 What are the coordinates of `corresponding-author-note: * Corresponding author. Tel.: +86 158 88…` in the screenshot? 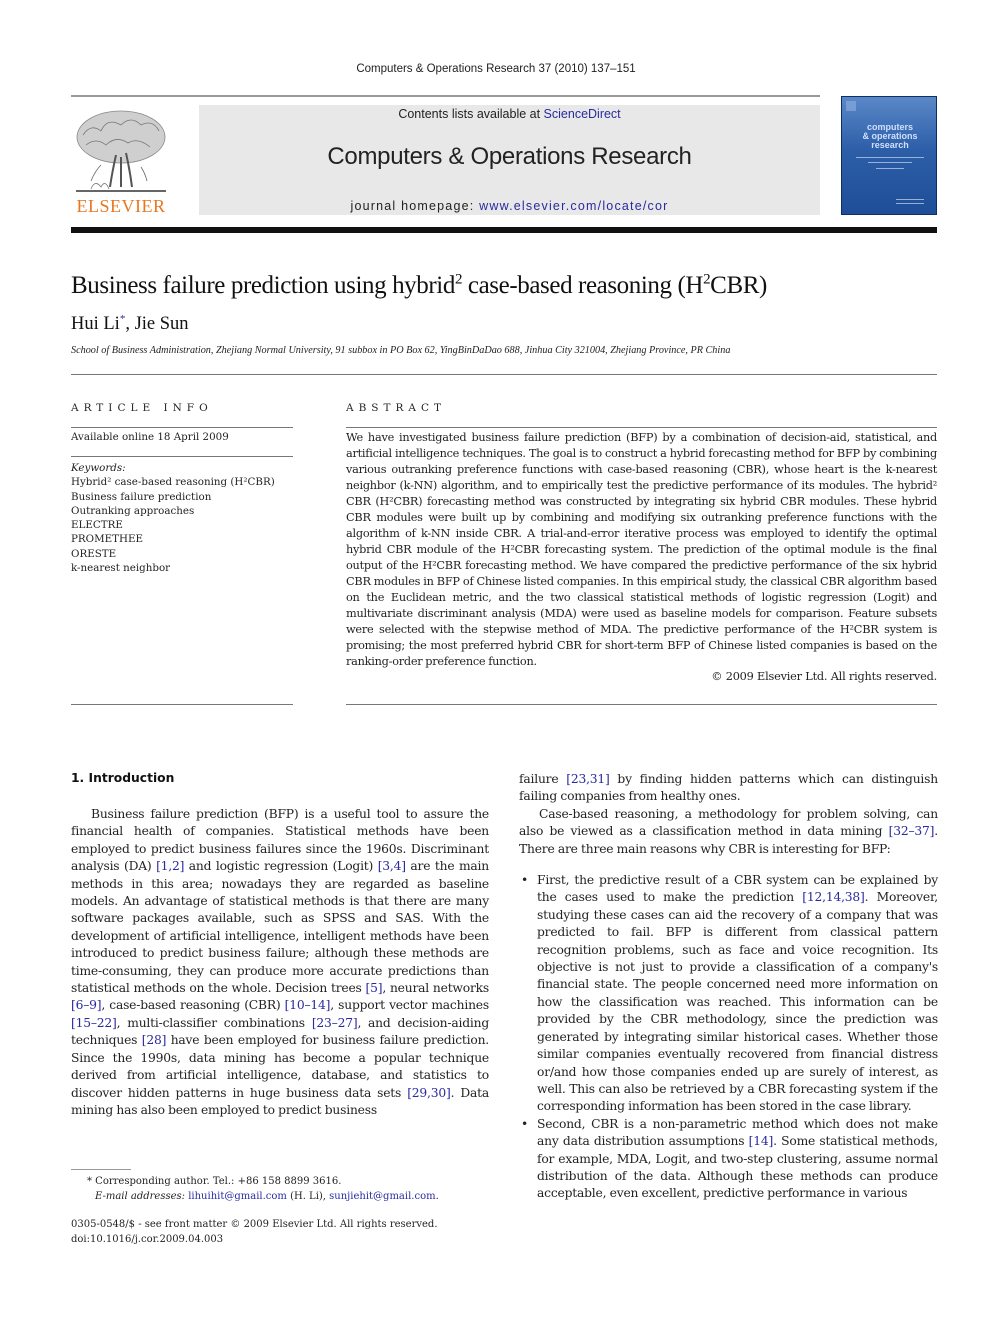 It's located at (214, 1181).